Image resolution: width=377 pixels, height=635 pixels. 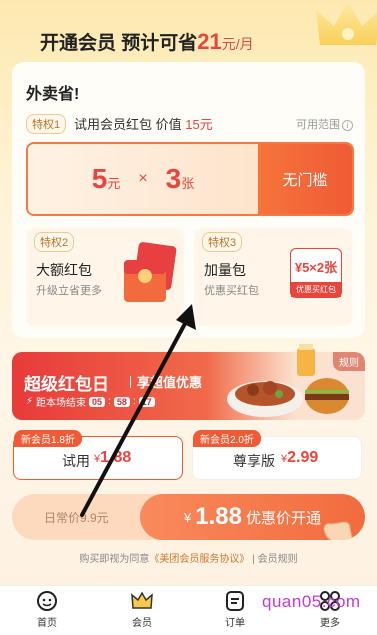 What do you see at coordinates (316, 267) in the screenshot?
I see `mini-coupon-value: ¥5×2张` at bounding box center [316, 267].